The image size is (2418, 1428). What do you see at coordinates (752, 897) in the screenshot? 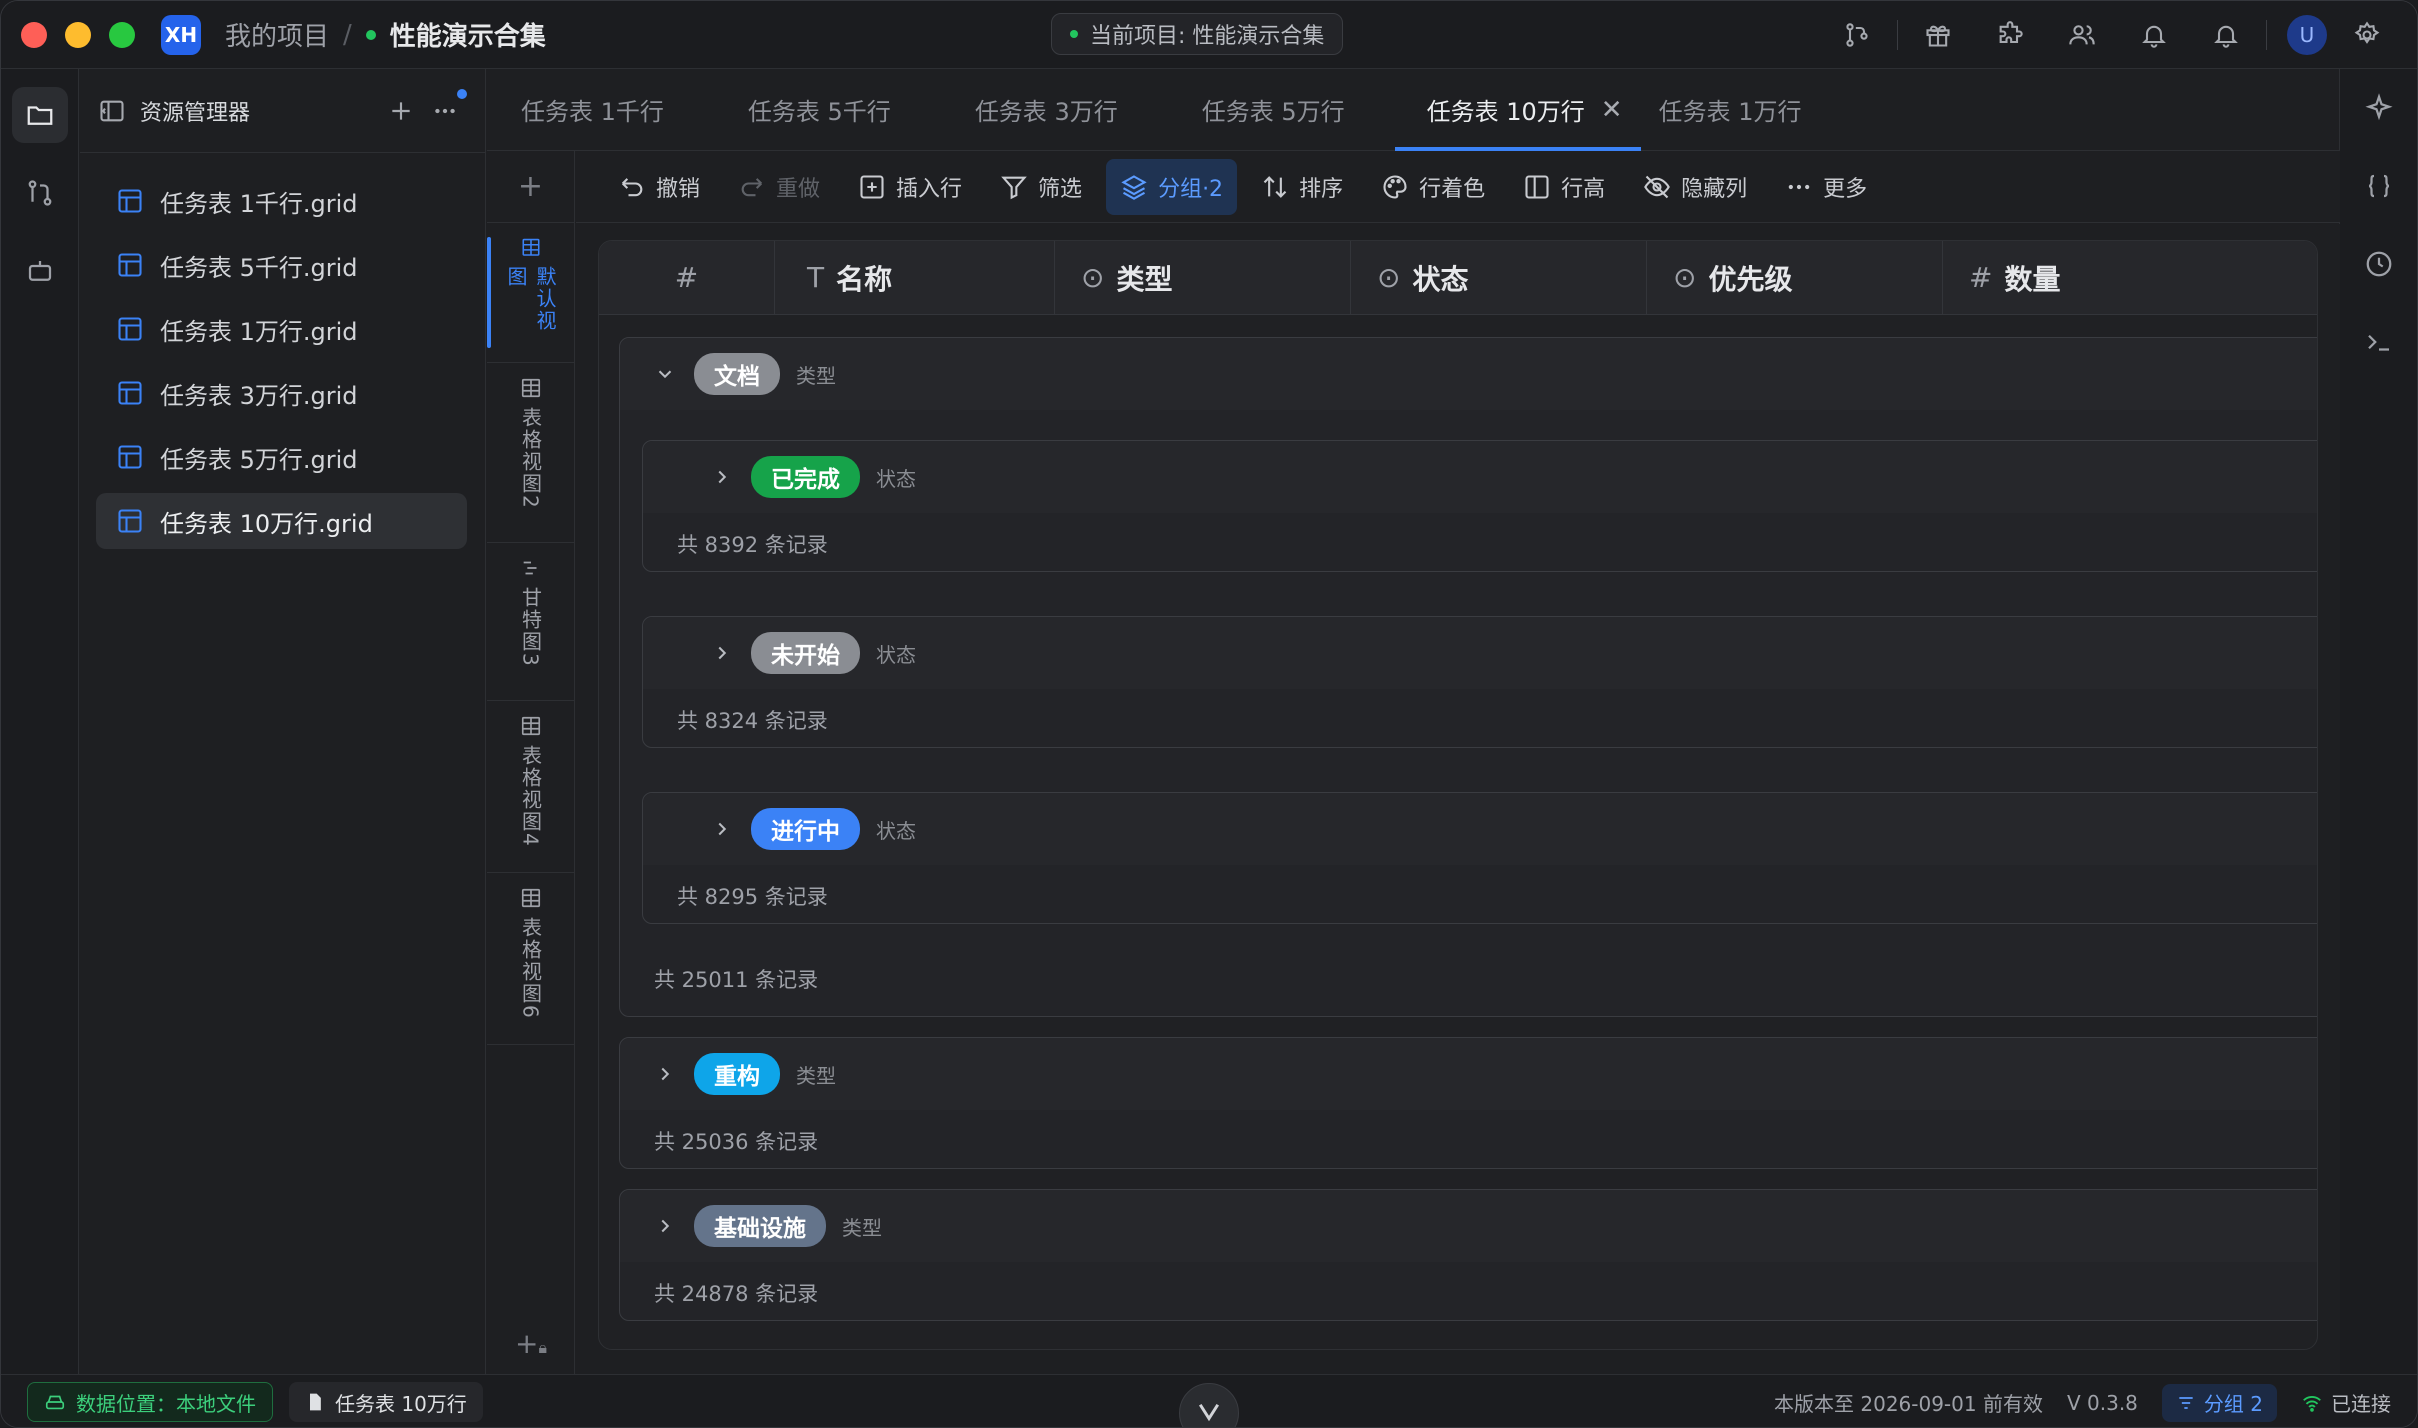
I see `record-count: 共 8295 条记录` at bounding box center [752, 897].